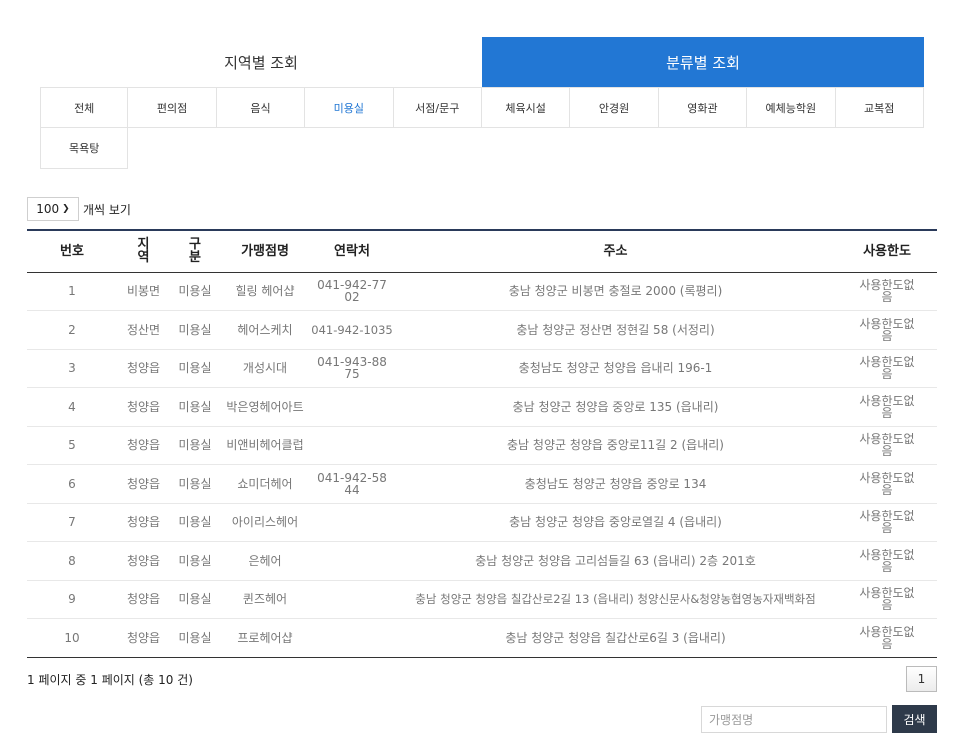 The width and height of the screenshot is (966, 745). I want to click on cell-no: 8, so click(72, 561).